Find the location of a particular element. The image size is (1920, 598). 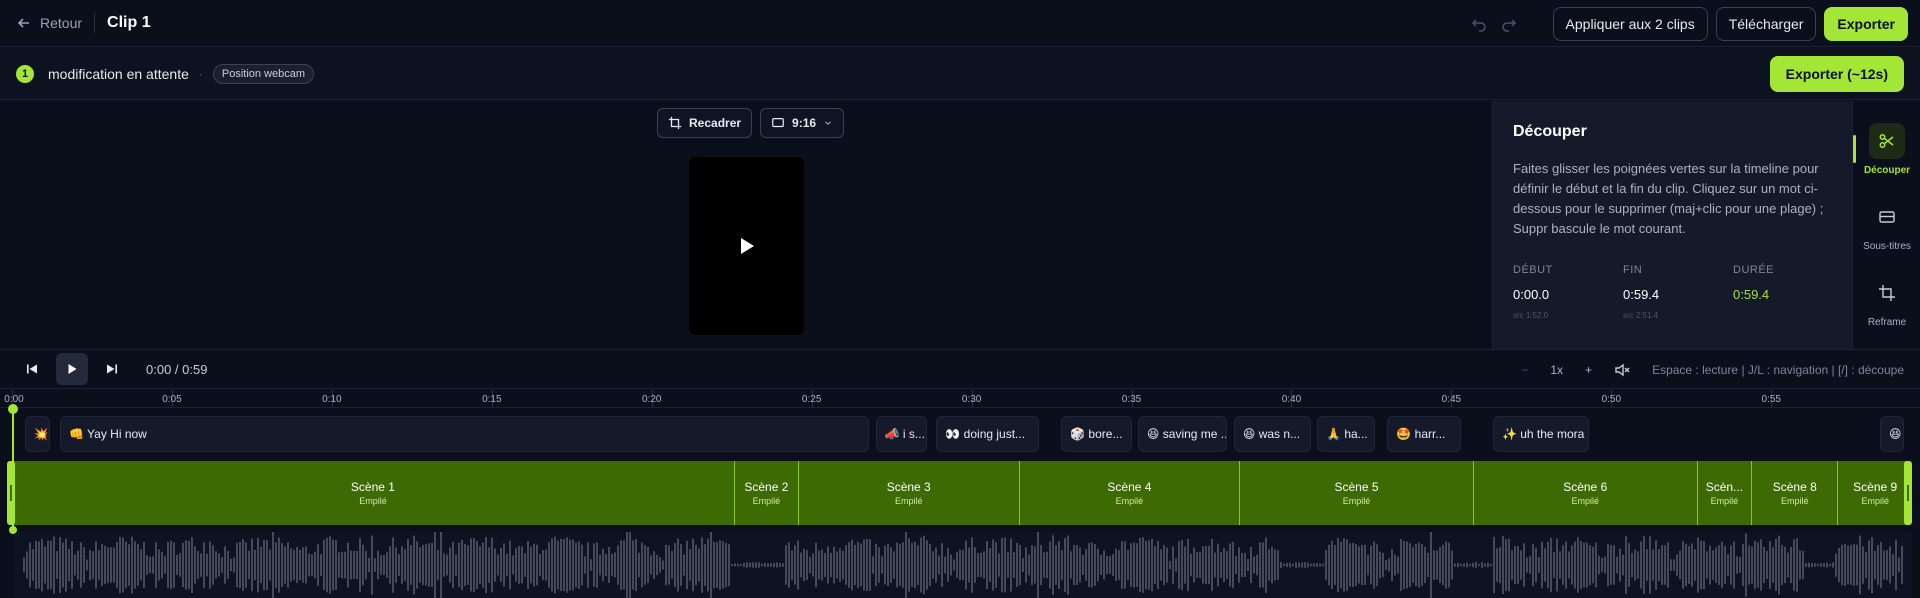

word-chip: 👊 Yay Hi now is located at coordinates (464, 434).